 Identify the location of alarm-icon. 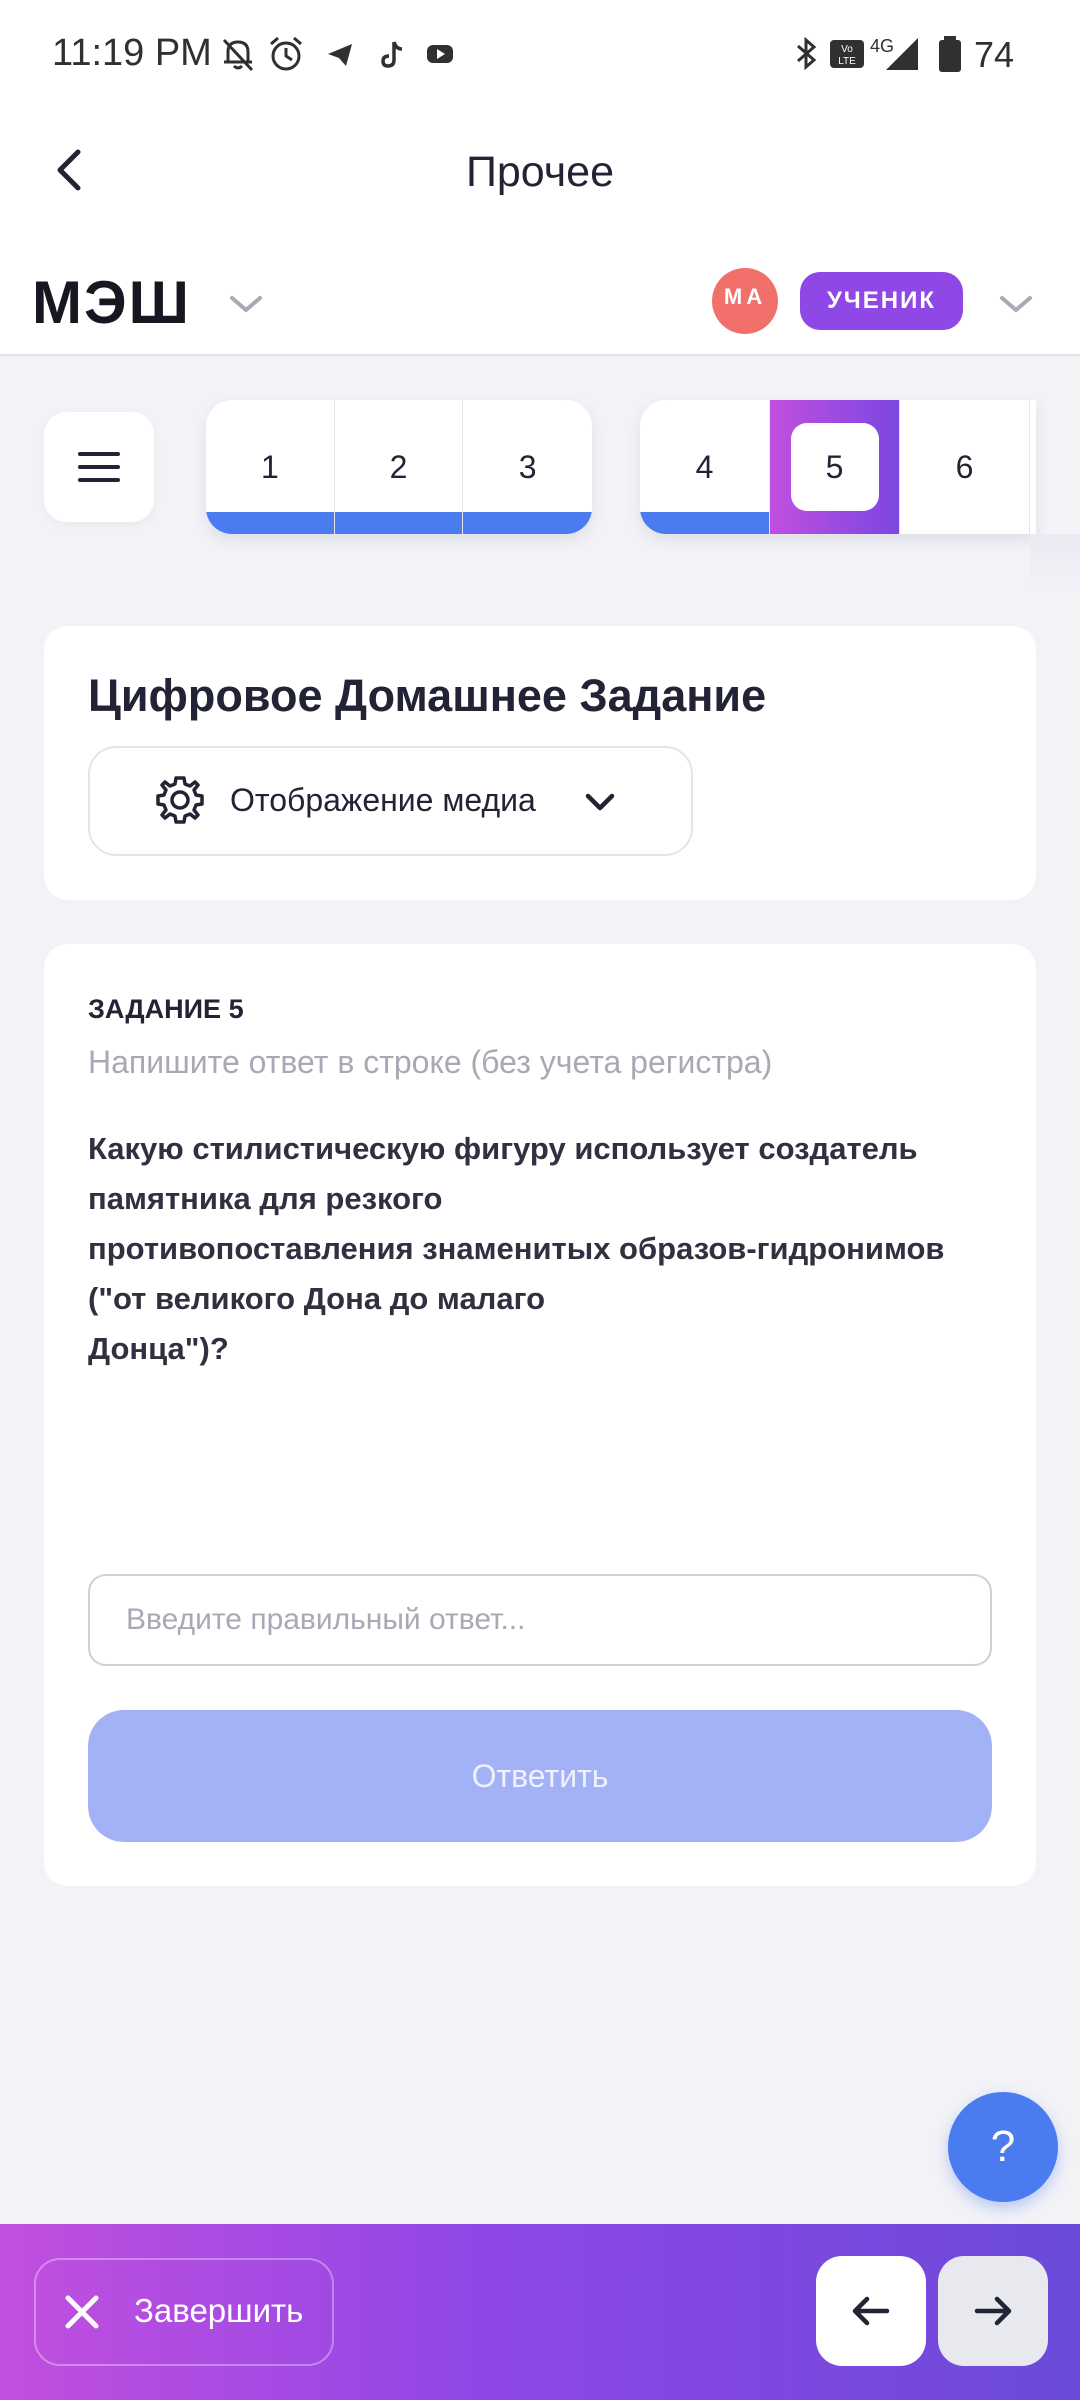
(286, 53).